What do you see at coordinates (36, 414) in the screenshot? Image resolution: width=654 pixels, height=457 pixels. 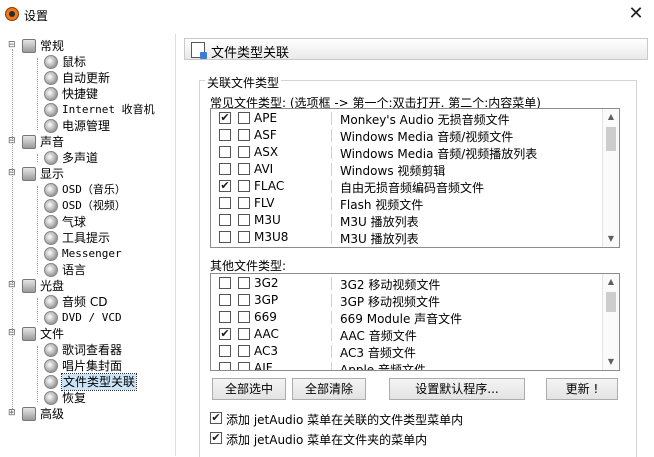 I see `tree-item-advanced: ⊞ 高级` at bounding box center [36, 414].